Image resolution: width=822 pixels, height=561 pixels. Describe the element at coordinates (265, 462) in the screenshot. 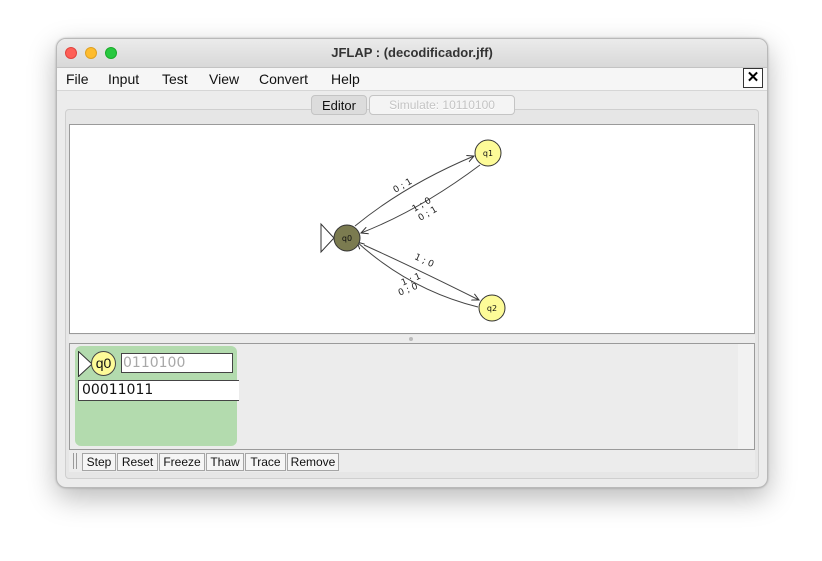

I see `trace-button: Trace` at that location.